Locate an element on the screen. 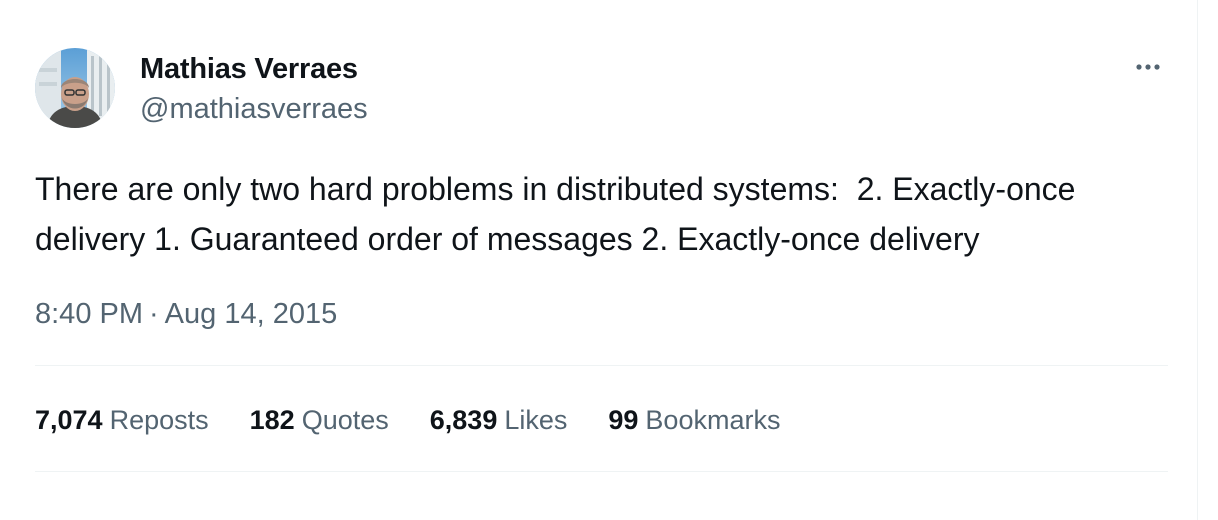 Image resolution: width=1218 pixels, height=520 pixels. reposts-stat: 7,074 Reposts is located at coordinates (122, 420).